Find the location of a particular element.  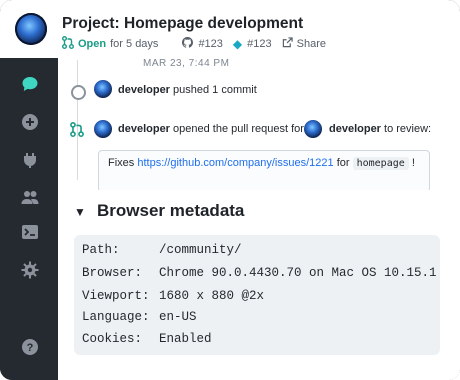

status-badge: Open is located at coordinates (92, 44).